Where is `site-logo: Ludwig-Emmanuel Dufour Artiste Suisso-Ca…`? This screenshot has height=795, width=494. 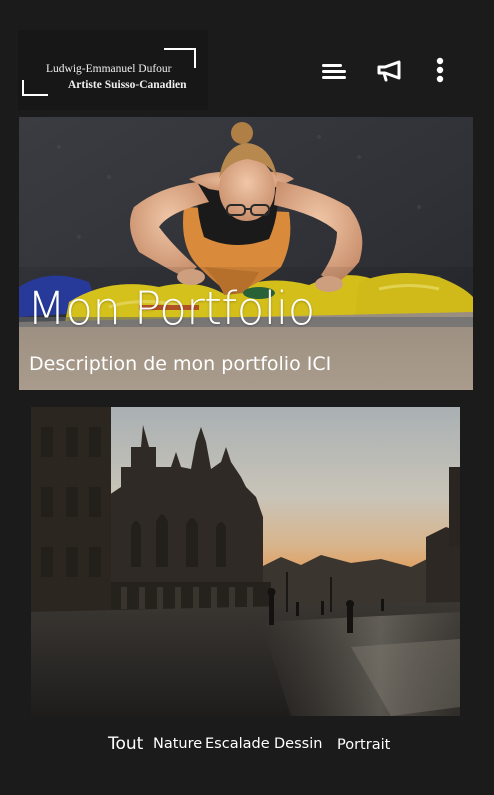
site-logo: Ludwig-Emmanuel Dufour Artiste Suisso-Ca… is located at coordinates (113, 70).